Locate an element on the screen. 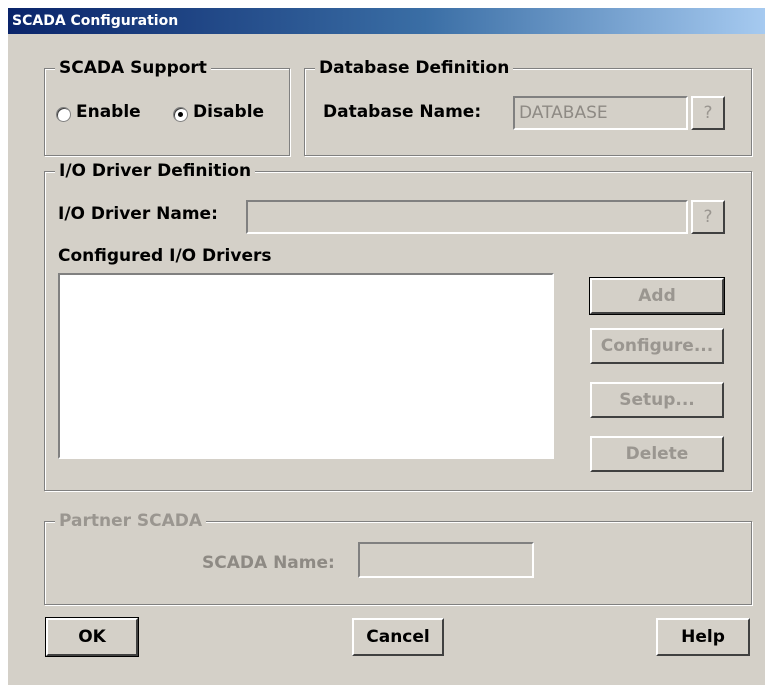  scada-name-field is located at coordinates (446, 560).